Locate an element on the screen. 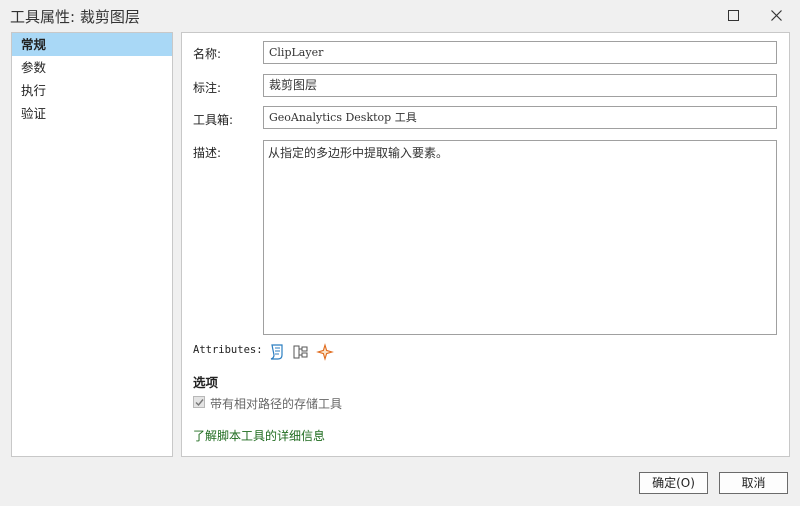 This screenshot has height=506, width=800. maximize-icon is located at coordinates (733, 15).